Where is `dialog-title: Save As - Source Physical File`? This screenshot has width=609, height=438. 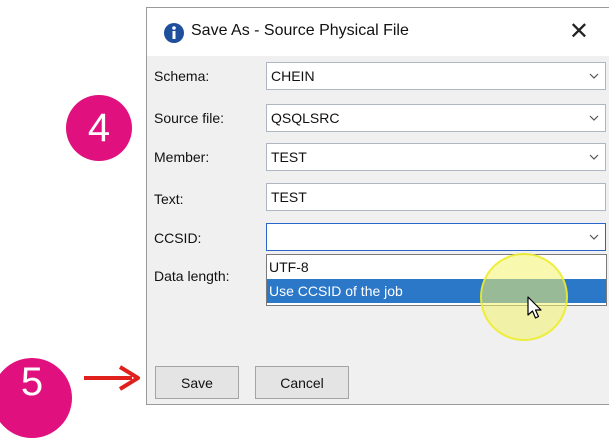
dialog-title: Save As - Source Physical File is located at coordinates (300, 30).